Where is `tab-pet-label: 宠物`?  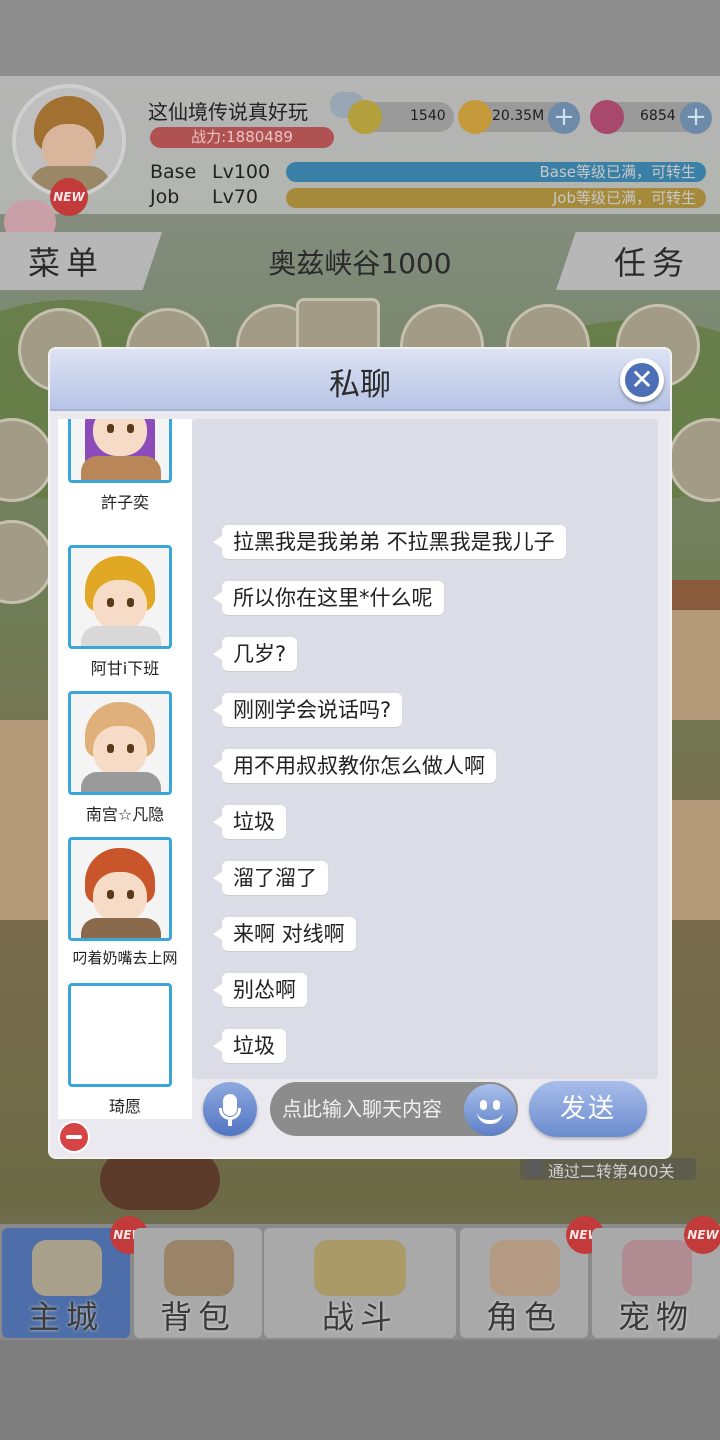
tab-pet-label: 宠物 is located at coordinates (655, 1317).